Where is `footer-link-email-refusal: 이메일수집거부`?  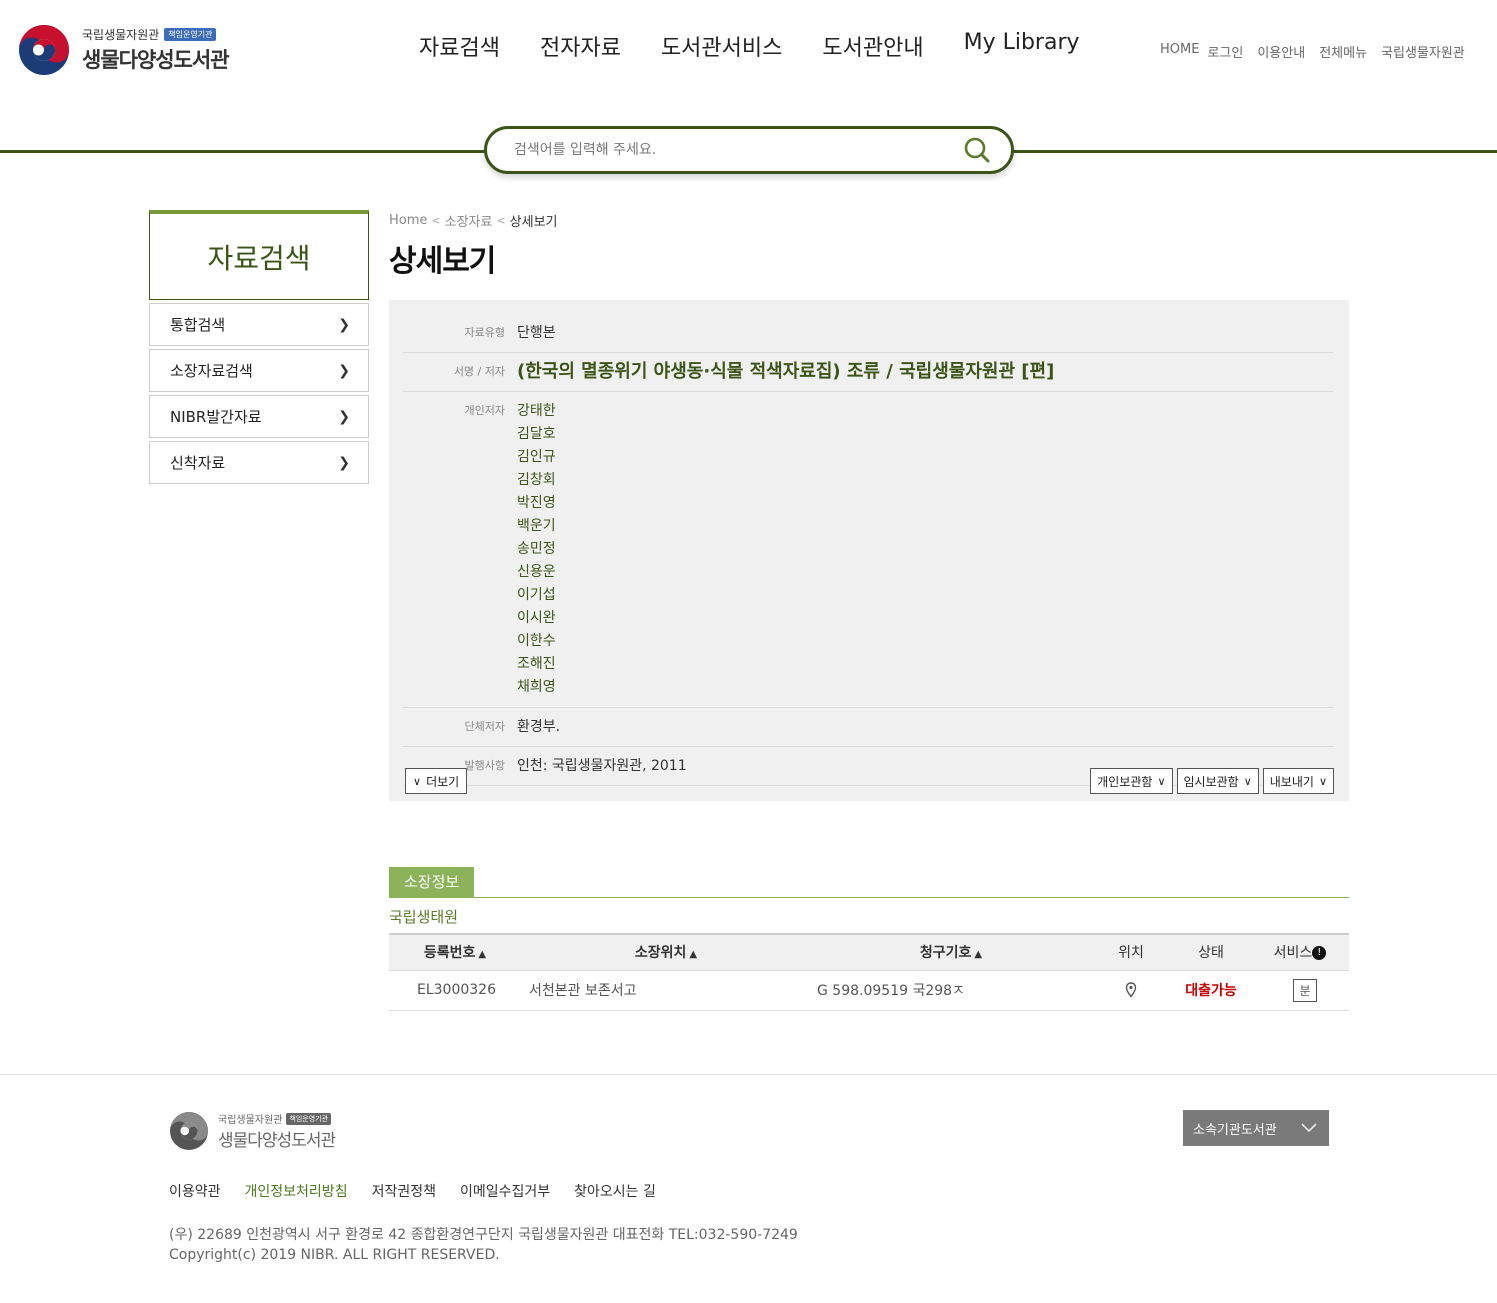 footer-link-email-refusal: 이메일수집거부 is located at coordinates (505, 1191).